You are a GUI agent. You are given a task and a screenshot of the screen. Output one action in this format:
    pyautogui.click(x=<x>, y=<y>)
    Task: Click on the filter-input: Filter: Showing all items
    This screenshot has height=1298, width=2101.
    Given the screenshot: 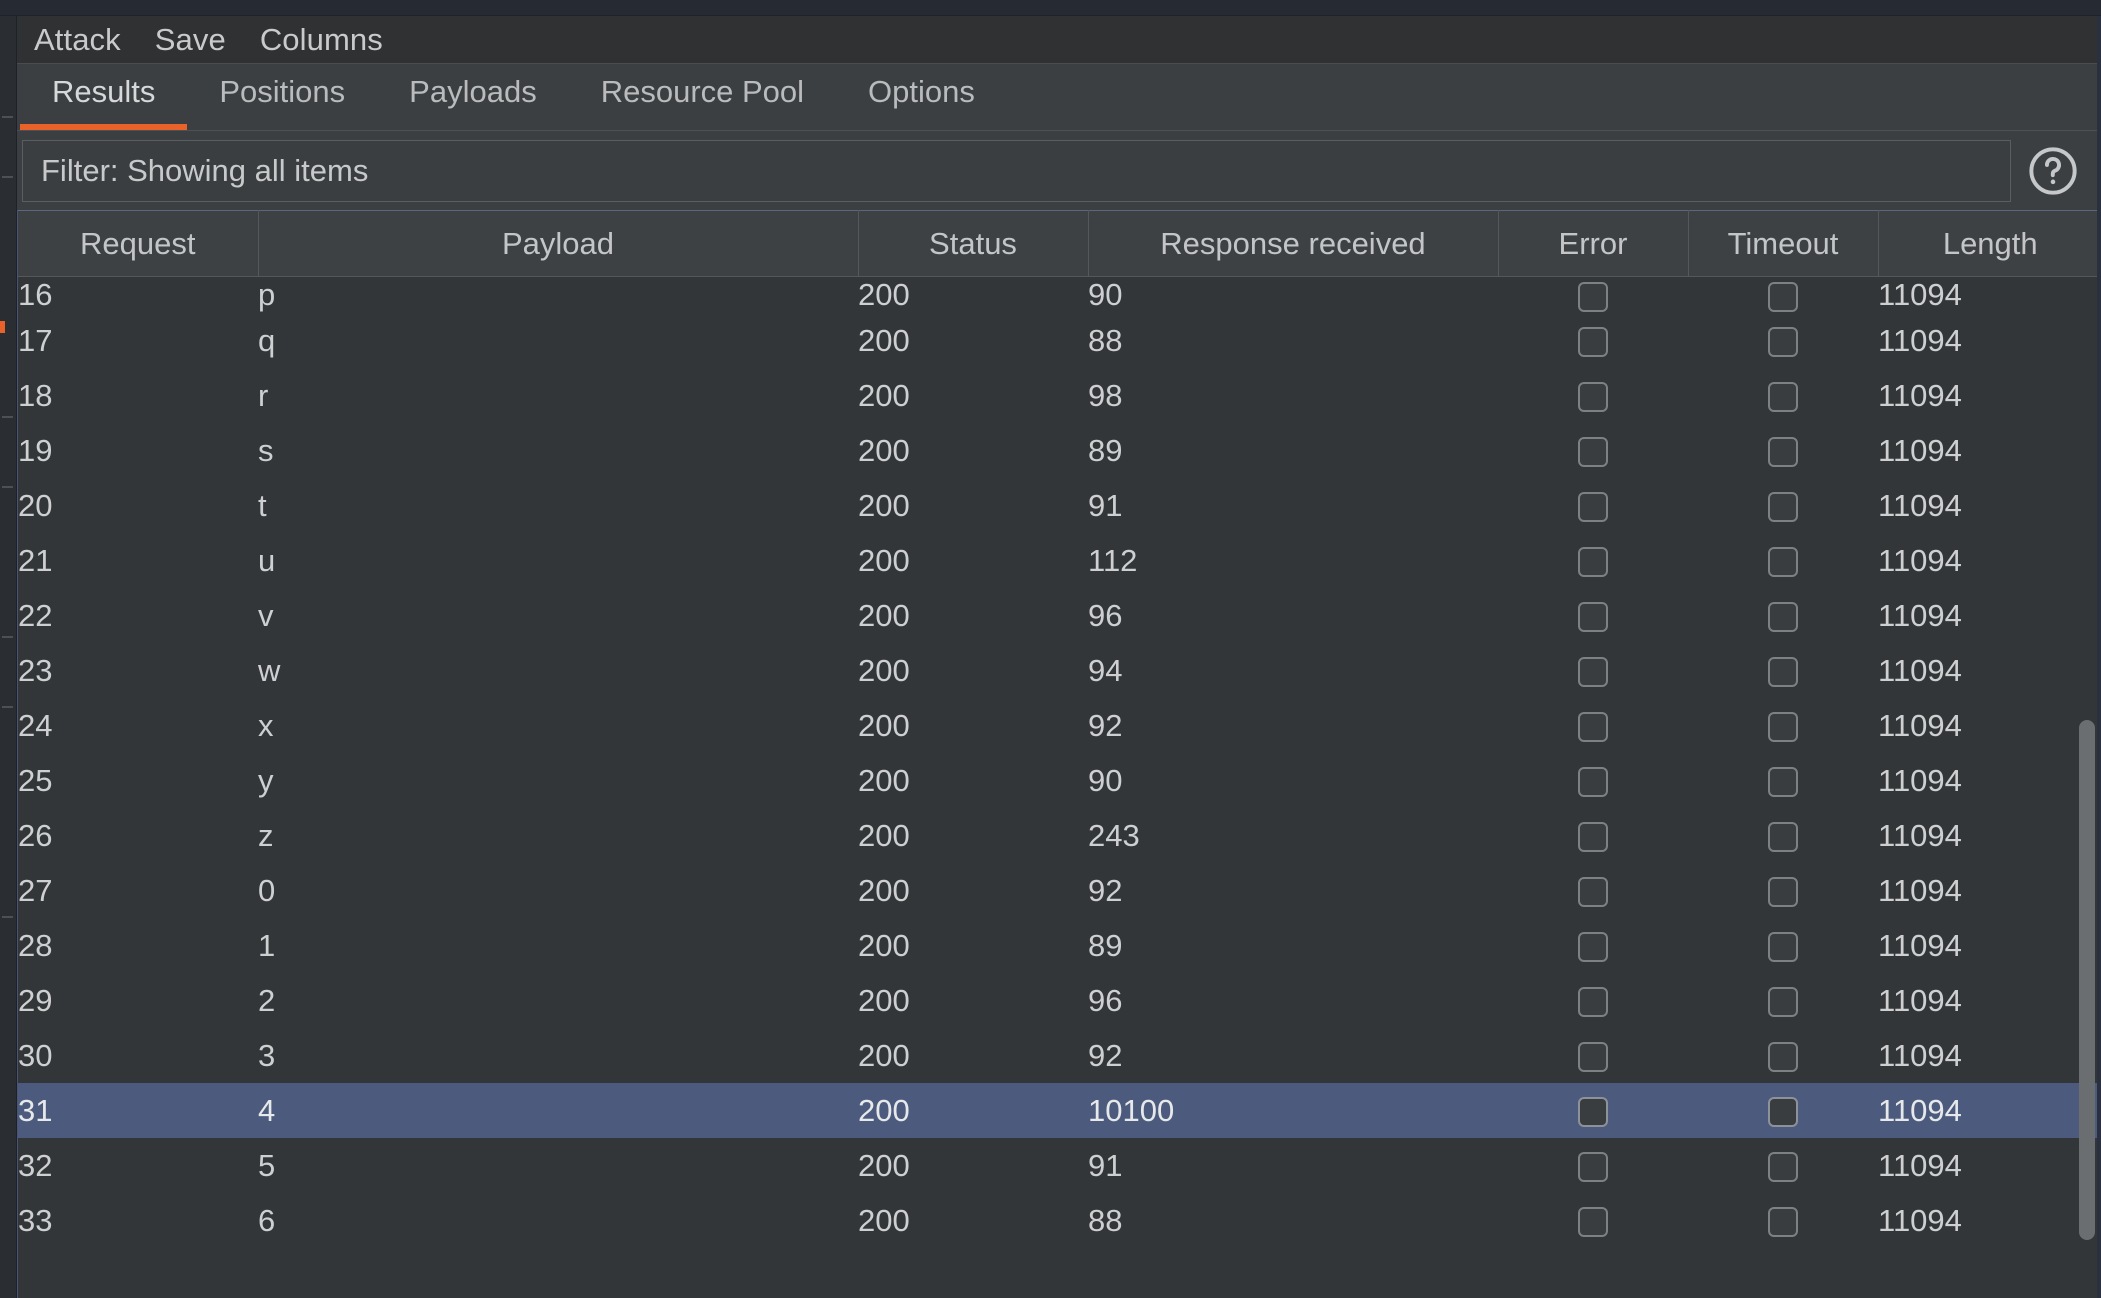 What is the action you would take?
    pyautogui.click(x=1016, y=170)
    